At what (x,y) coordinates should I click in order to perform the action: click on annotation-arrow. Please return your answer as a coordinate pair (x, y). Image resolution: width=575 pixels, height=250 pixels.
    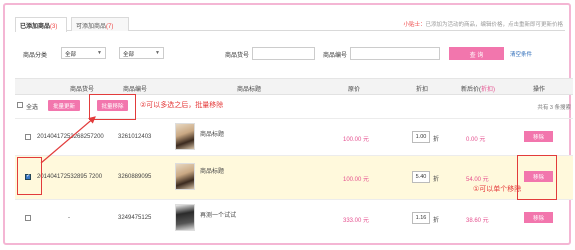
    Looking at the image, I should click on (68, 140).